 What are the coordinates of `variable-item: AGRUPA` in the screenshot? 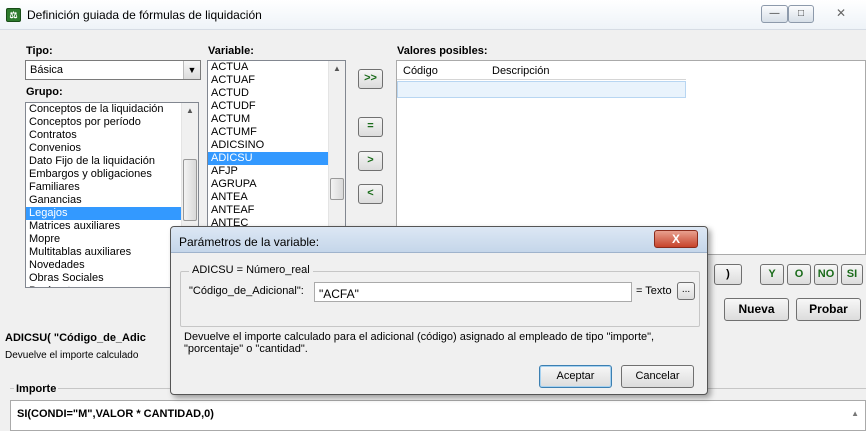 It's located at (276, 184).